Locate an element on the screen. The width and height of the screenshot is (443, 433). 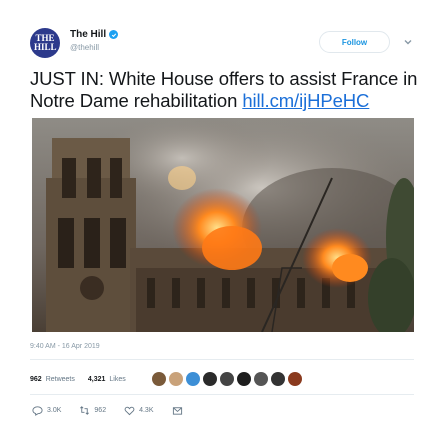
likes-label: Likes is located at coordinates (117, 379).